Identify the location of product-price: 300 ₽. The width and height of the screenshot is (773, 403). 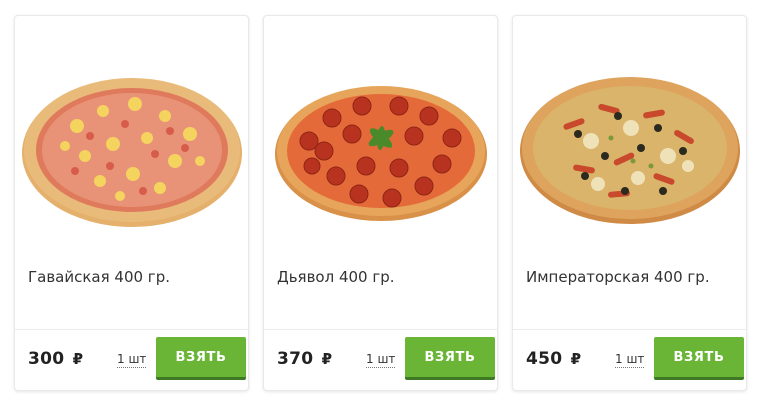
(56, 359).